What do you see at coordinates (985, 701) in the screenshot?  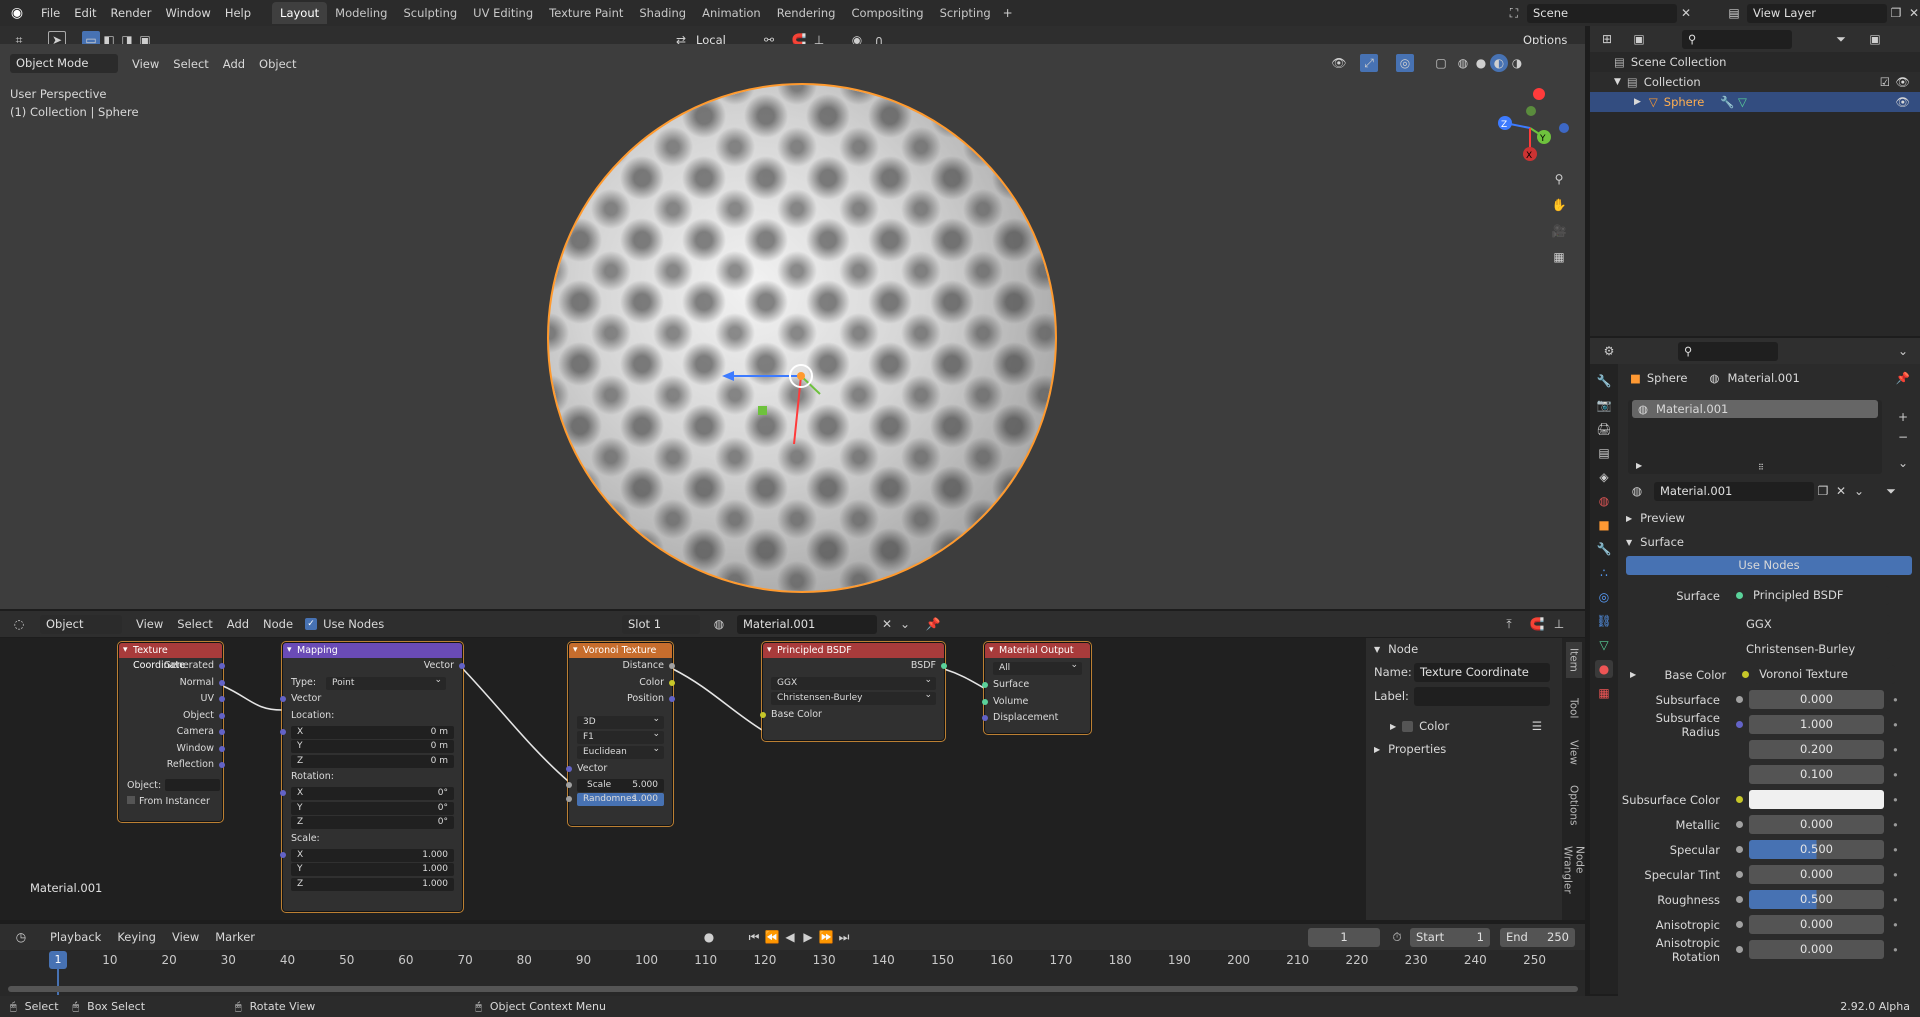 I see `shader-socket` at bounding box center [985, 701].